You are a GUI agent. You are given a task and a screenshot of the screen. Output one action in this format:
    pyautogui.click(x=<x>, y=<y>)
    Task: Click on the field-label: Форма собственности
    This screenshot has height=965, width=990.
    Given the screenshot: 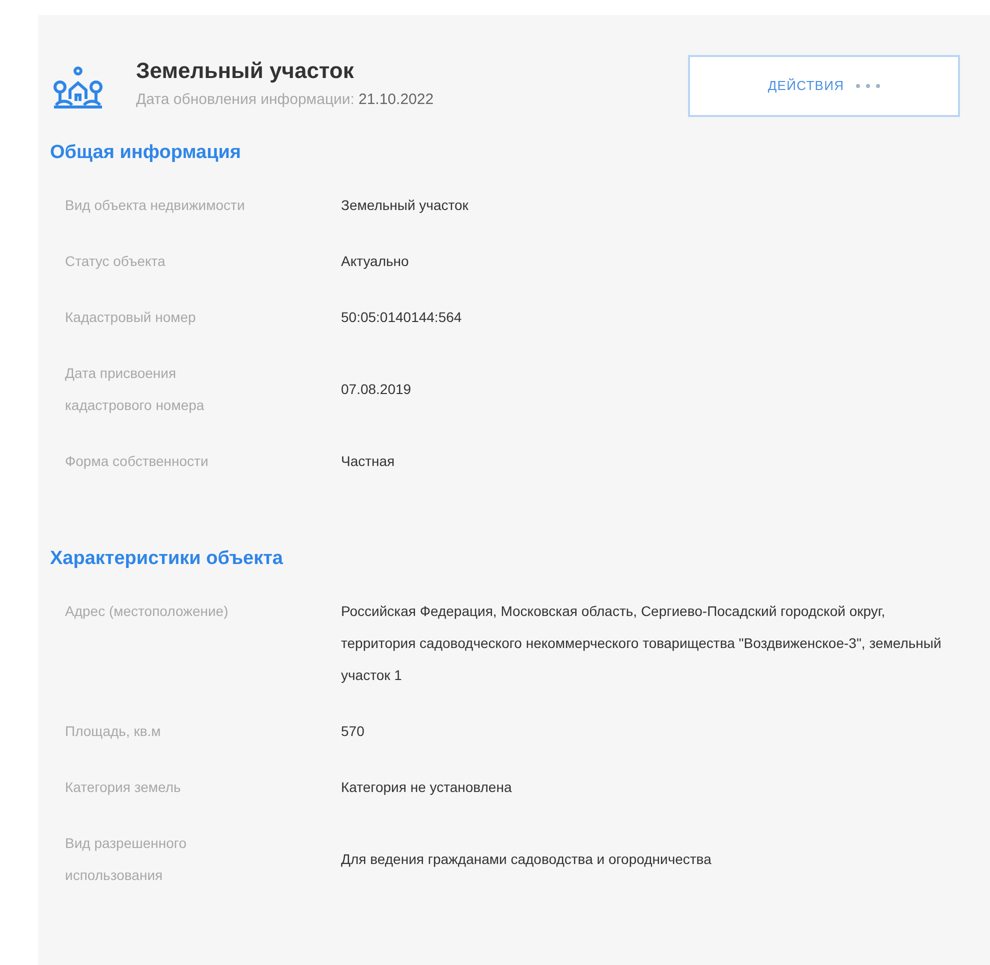 What is the action you would take?
    pyautogui.click(x=137, y=461)
    